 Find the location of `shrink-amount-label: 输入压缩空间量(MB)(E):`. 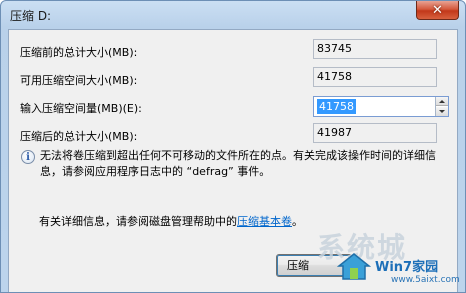

shrink-amount-label: 输入压缩空间量(MB)(E): is located at coordinates (81, 108).